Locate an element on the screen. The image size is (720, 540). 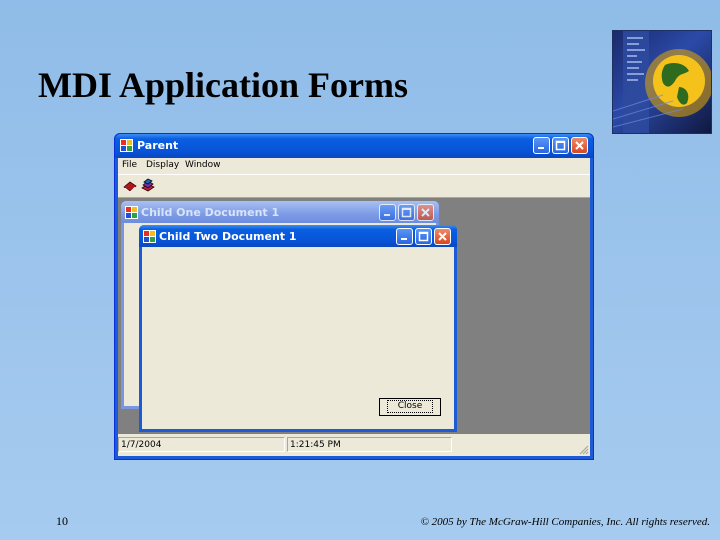
child-one-close-button is located at coordinates (425, 212).